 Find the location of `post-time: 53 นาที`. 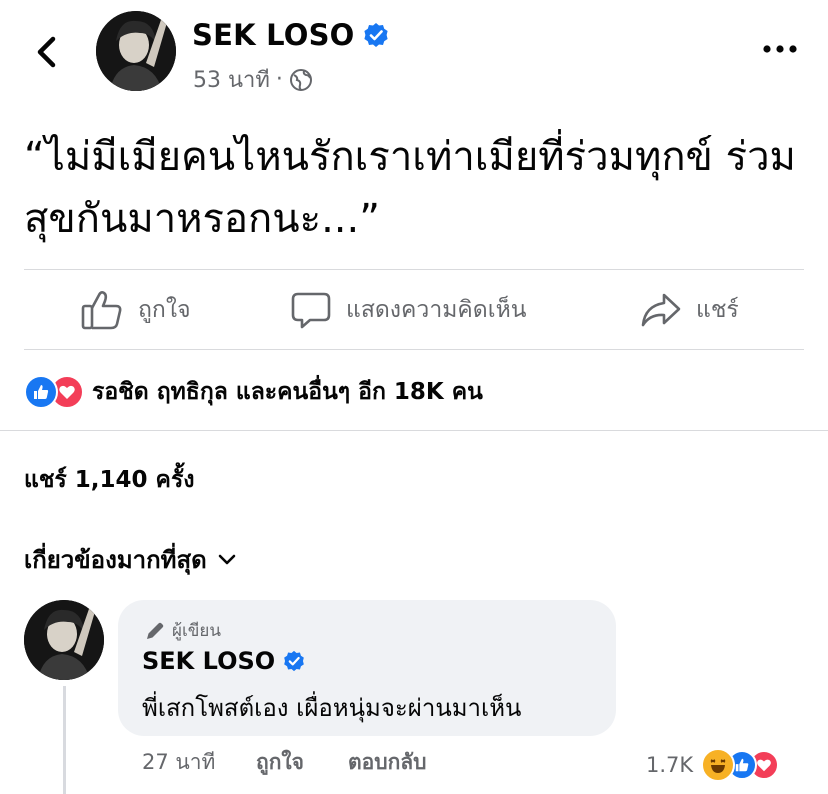

post-time: 53 นาที is located at coordinates (231, 79).